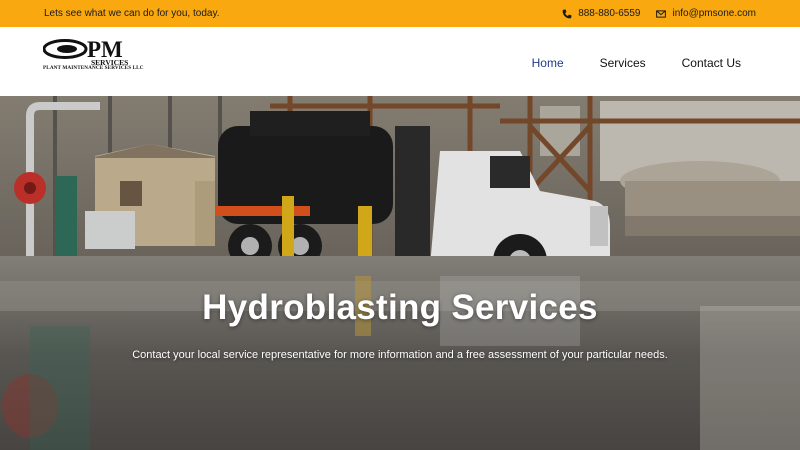 The image size is (800, 450). Describe the element at coordinates (400, 307) in the screenshot. I see `hero-title: Hydroblasting Services` at that location.